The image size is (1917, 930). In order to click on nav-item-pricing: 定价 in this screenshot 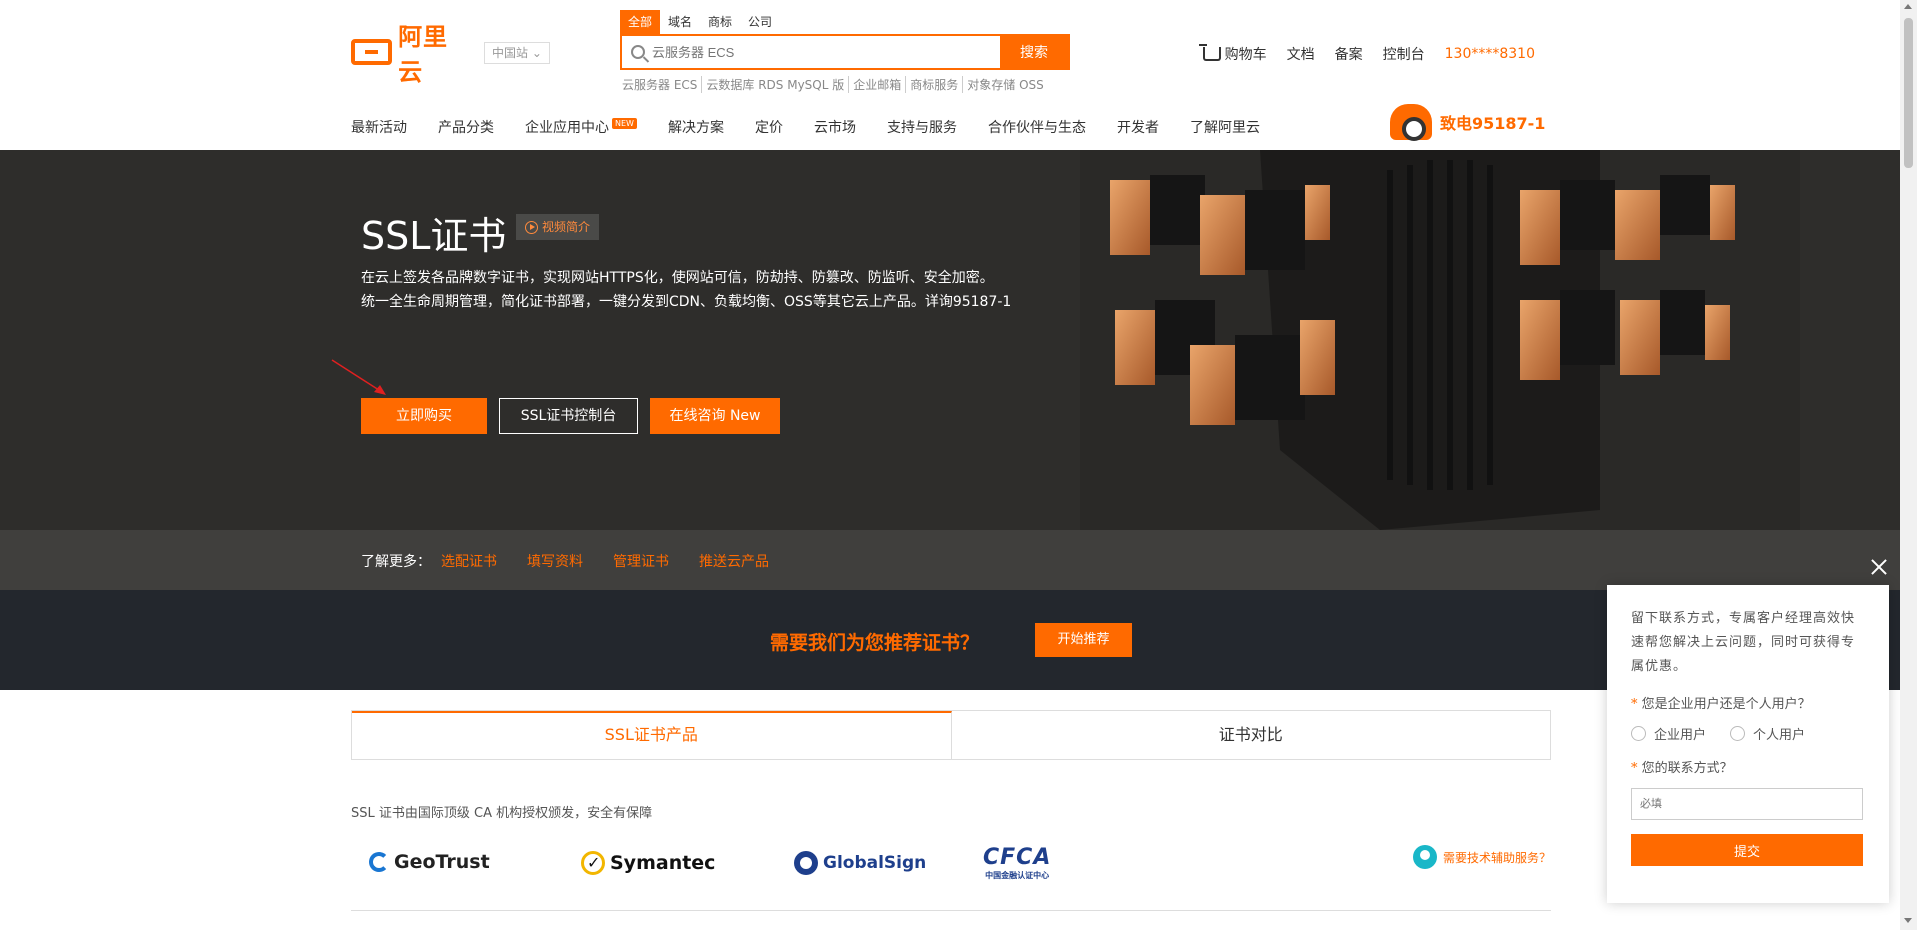, I will do `click(769, 127)`.